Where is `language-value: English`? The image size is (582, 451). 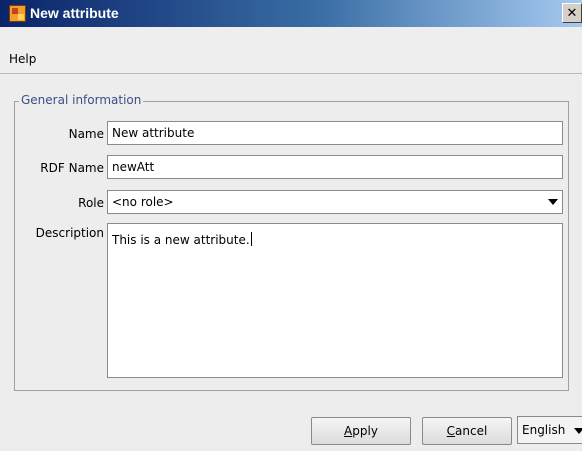
language-value: English is located at coordinates (544, 430).